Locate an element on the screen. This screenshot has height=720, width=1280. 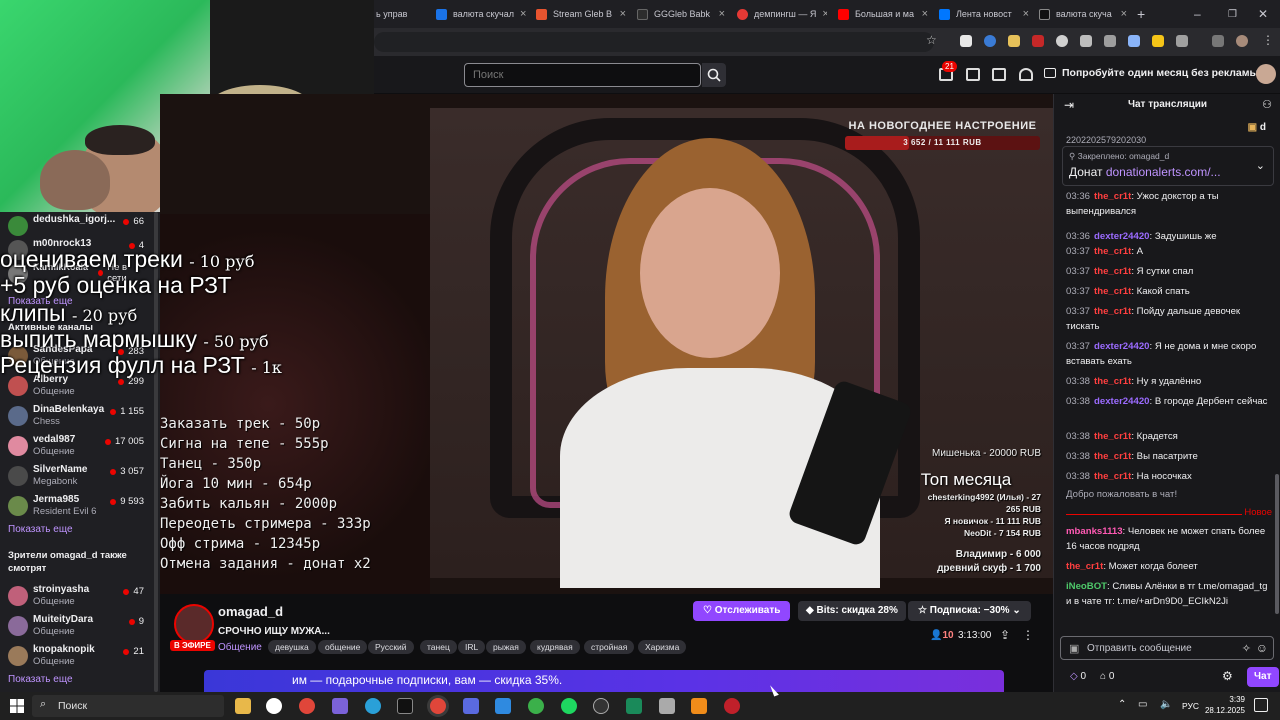
channel-item: vedal987 Общение 17 005 is located at coordinates (80, 446).